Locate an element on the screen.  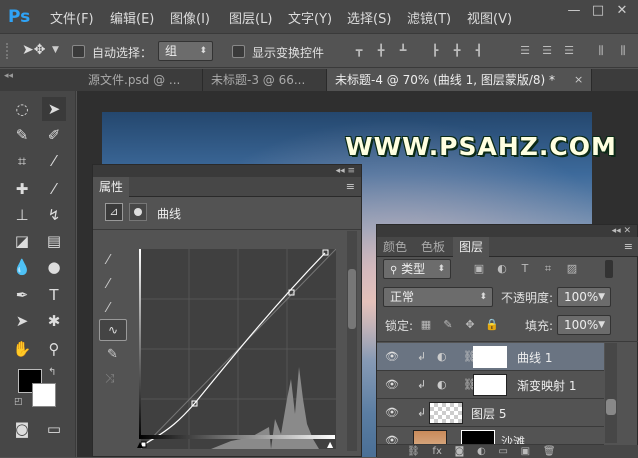
add-mask-icon: ◙ is located at coordinates (460, 451).